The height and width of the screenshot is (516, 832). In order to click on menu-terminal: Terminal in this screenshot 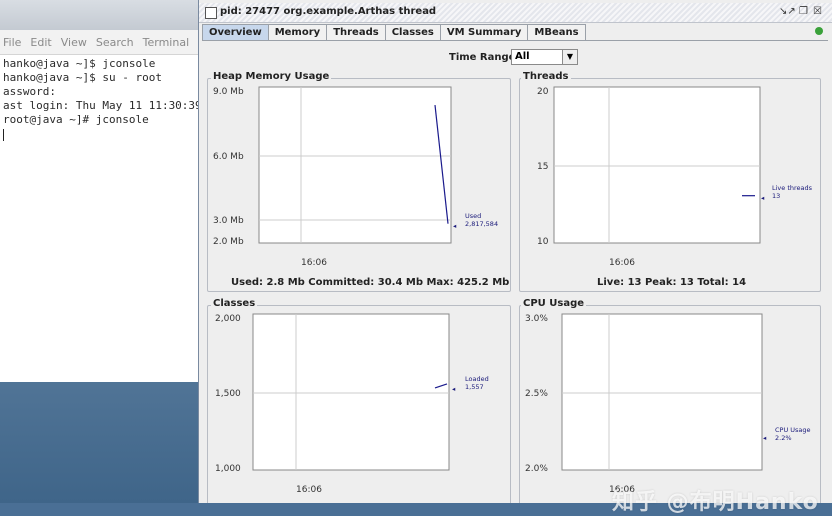, I will do `click(166, 42)`.